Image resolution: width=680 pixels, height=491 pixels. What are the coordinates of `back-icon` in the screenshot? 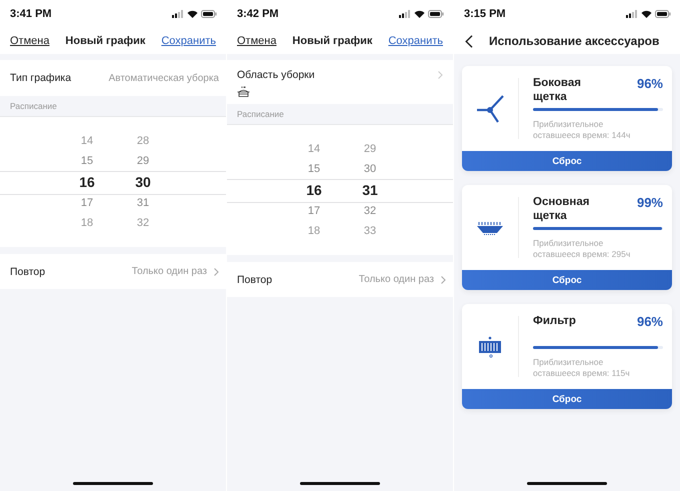 It's located at (469, 41).